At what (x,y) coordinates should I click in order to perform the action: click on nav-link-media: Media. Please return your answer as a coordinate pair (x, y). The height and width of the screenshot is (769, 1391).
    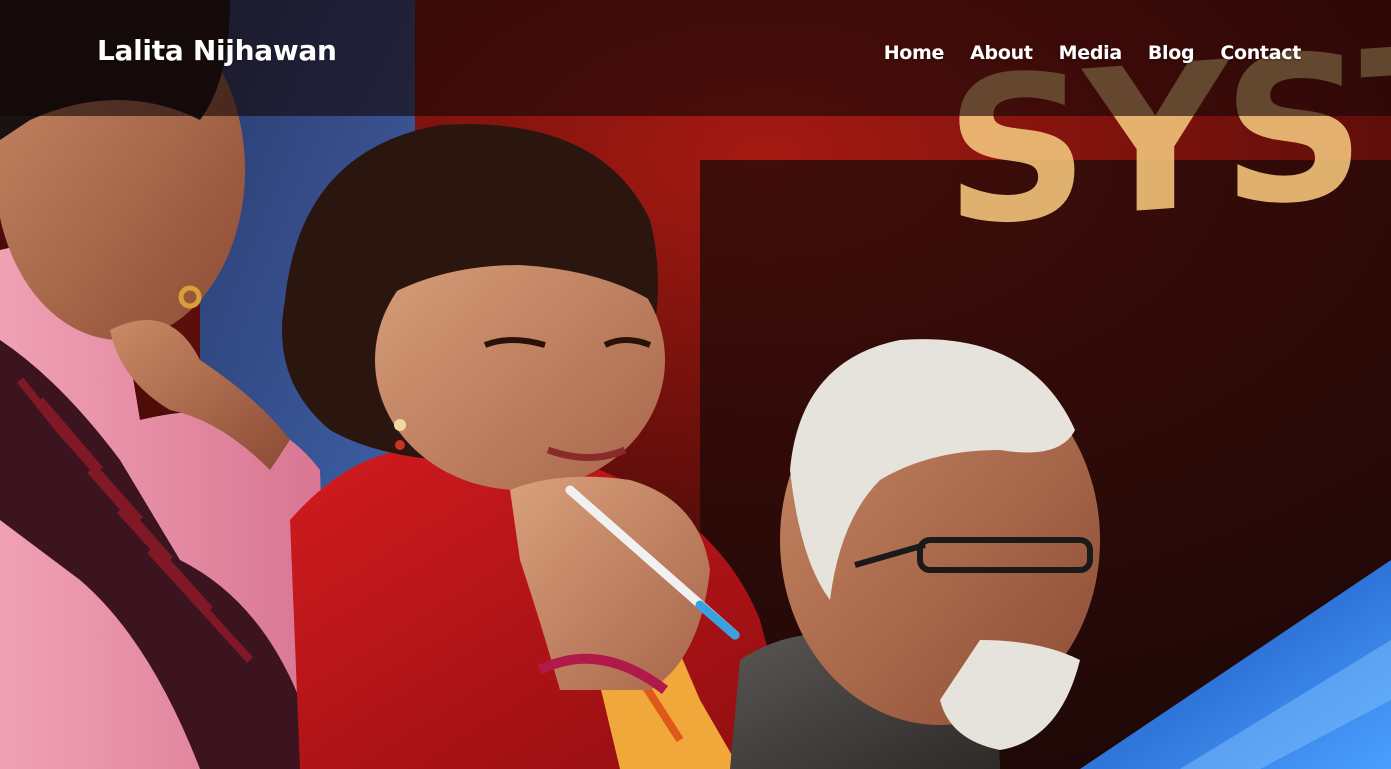
    Looking at the image, I should click on (1091, 53).